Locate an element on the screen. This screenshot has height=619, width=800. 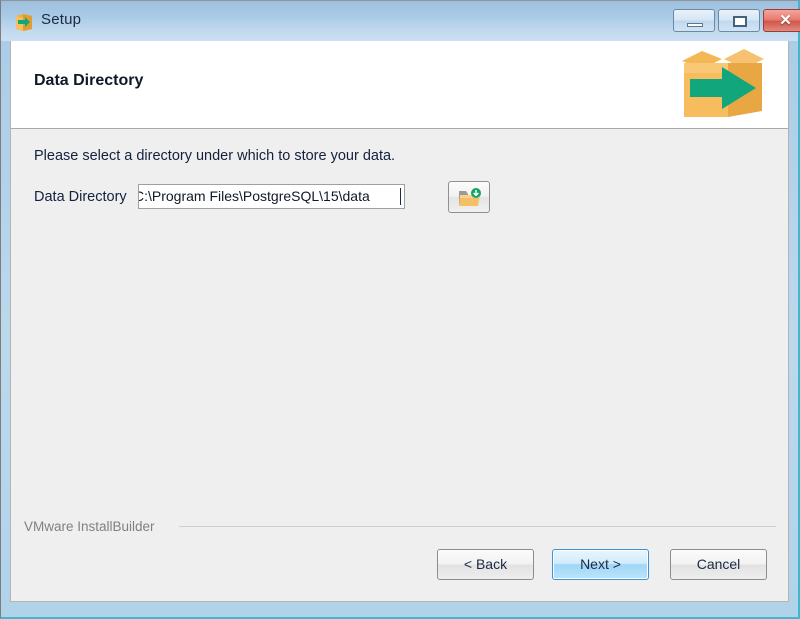
data-directory-input: C:\Program Files\PostgreSQL\15\data is located at coordinates (271, 196).